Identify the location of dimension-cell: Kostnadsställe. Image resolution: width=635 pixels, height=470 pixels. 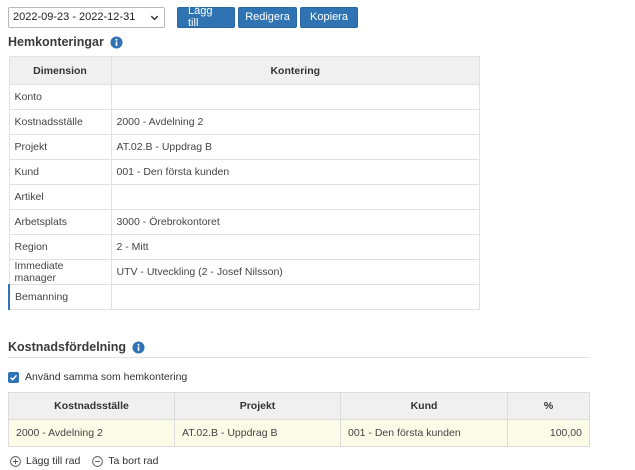
(60, 122).